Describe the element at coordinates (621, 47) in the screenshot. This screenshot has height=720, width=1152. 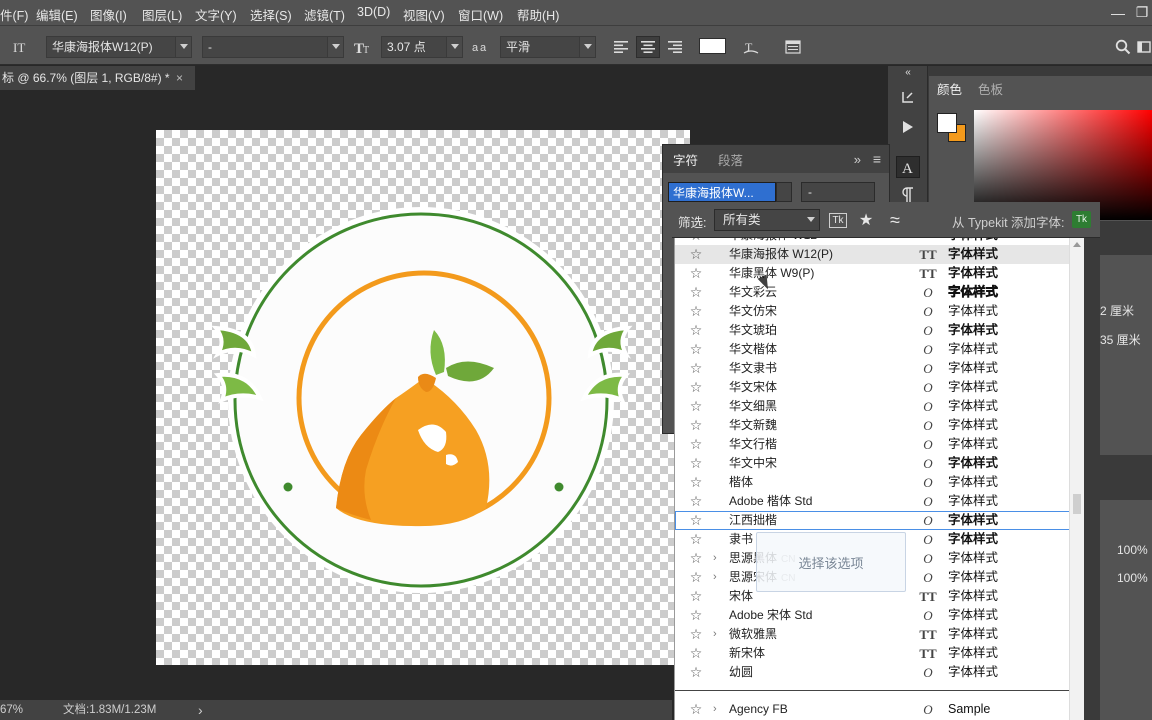
I see `align-left-icon` at that location.